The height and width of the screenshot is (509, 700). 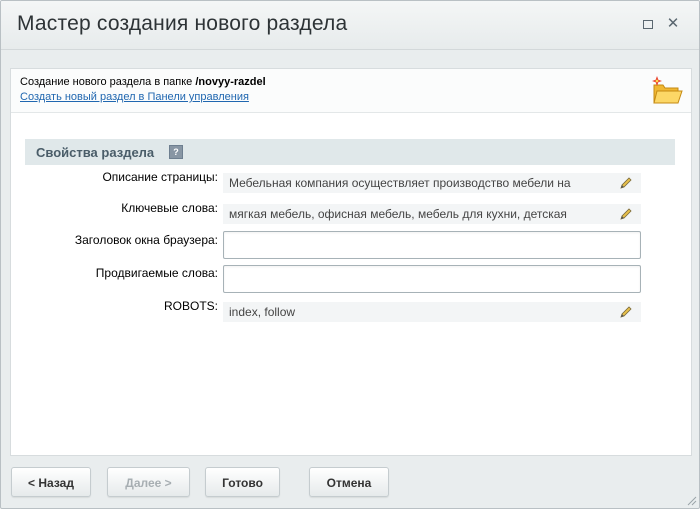 What do you see at coordinates (432, 245) in the screenshot?
I see `browser-title-input` at bounding box center [432, 245].